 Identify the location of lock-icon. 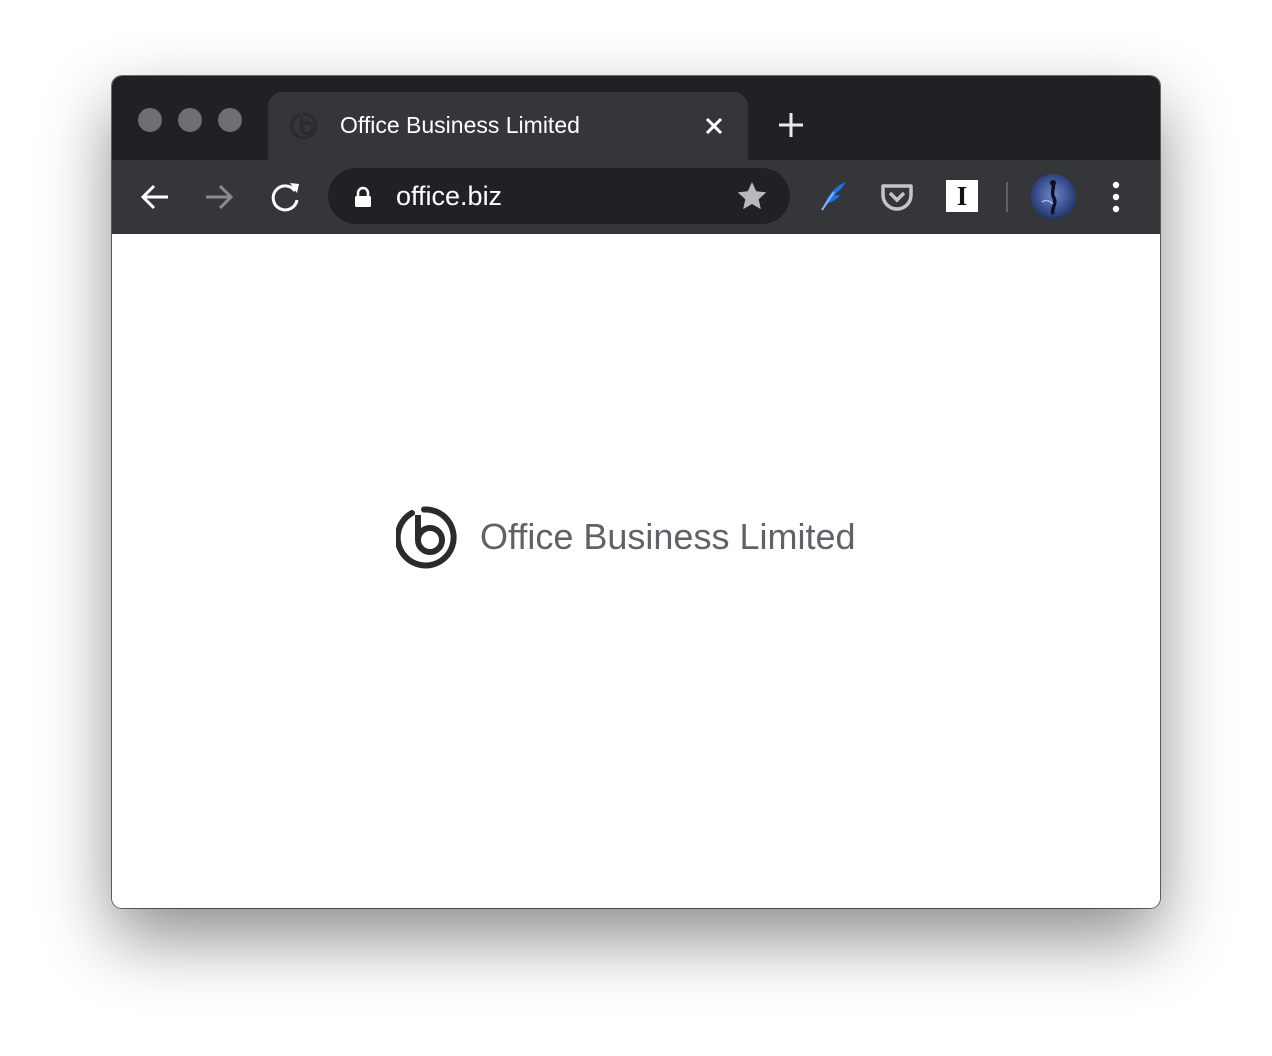
(363, 197).